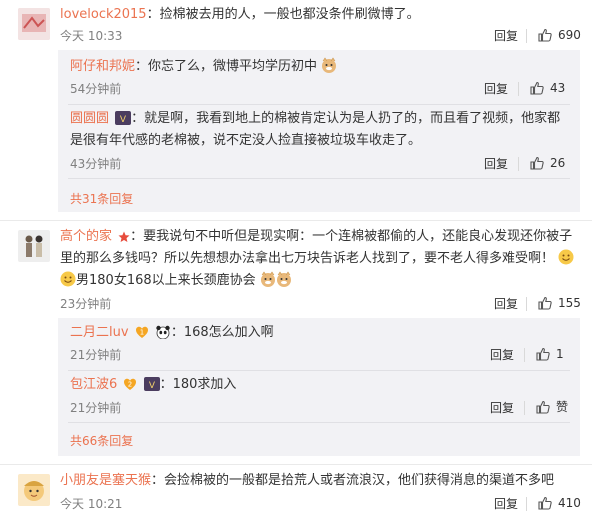 This screenshot has height=521, width=592. What do you see at coordinates (321, 67) in the screenshot?
I see `reply-text: 阿仔和邦妮：你忘了么，微博平均学历初中` at bounding box center [321, 67].